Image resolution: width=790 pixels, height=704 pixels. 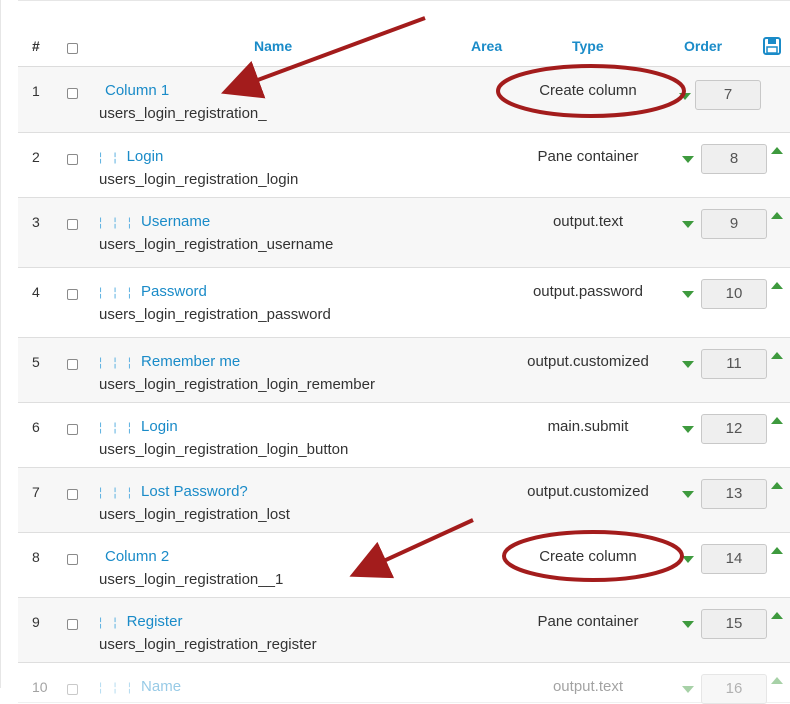 What do you see at coordinates (273, 46) in the screenshot?
I see `header-name: Name` at bounding box center [273, 46].